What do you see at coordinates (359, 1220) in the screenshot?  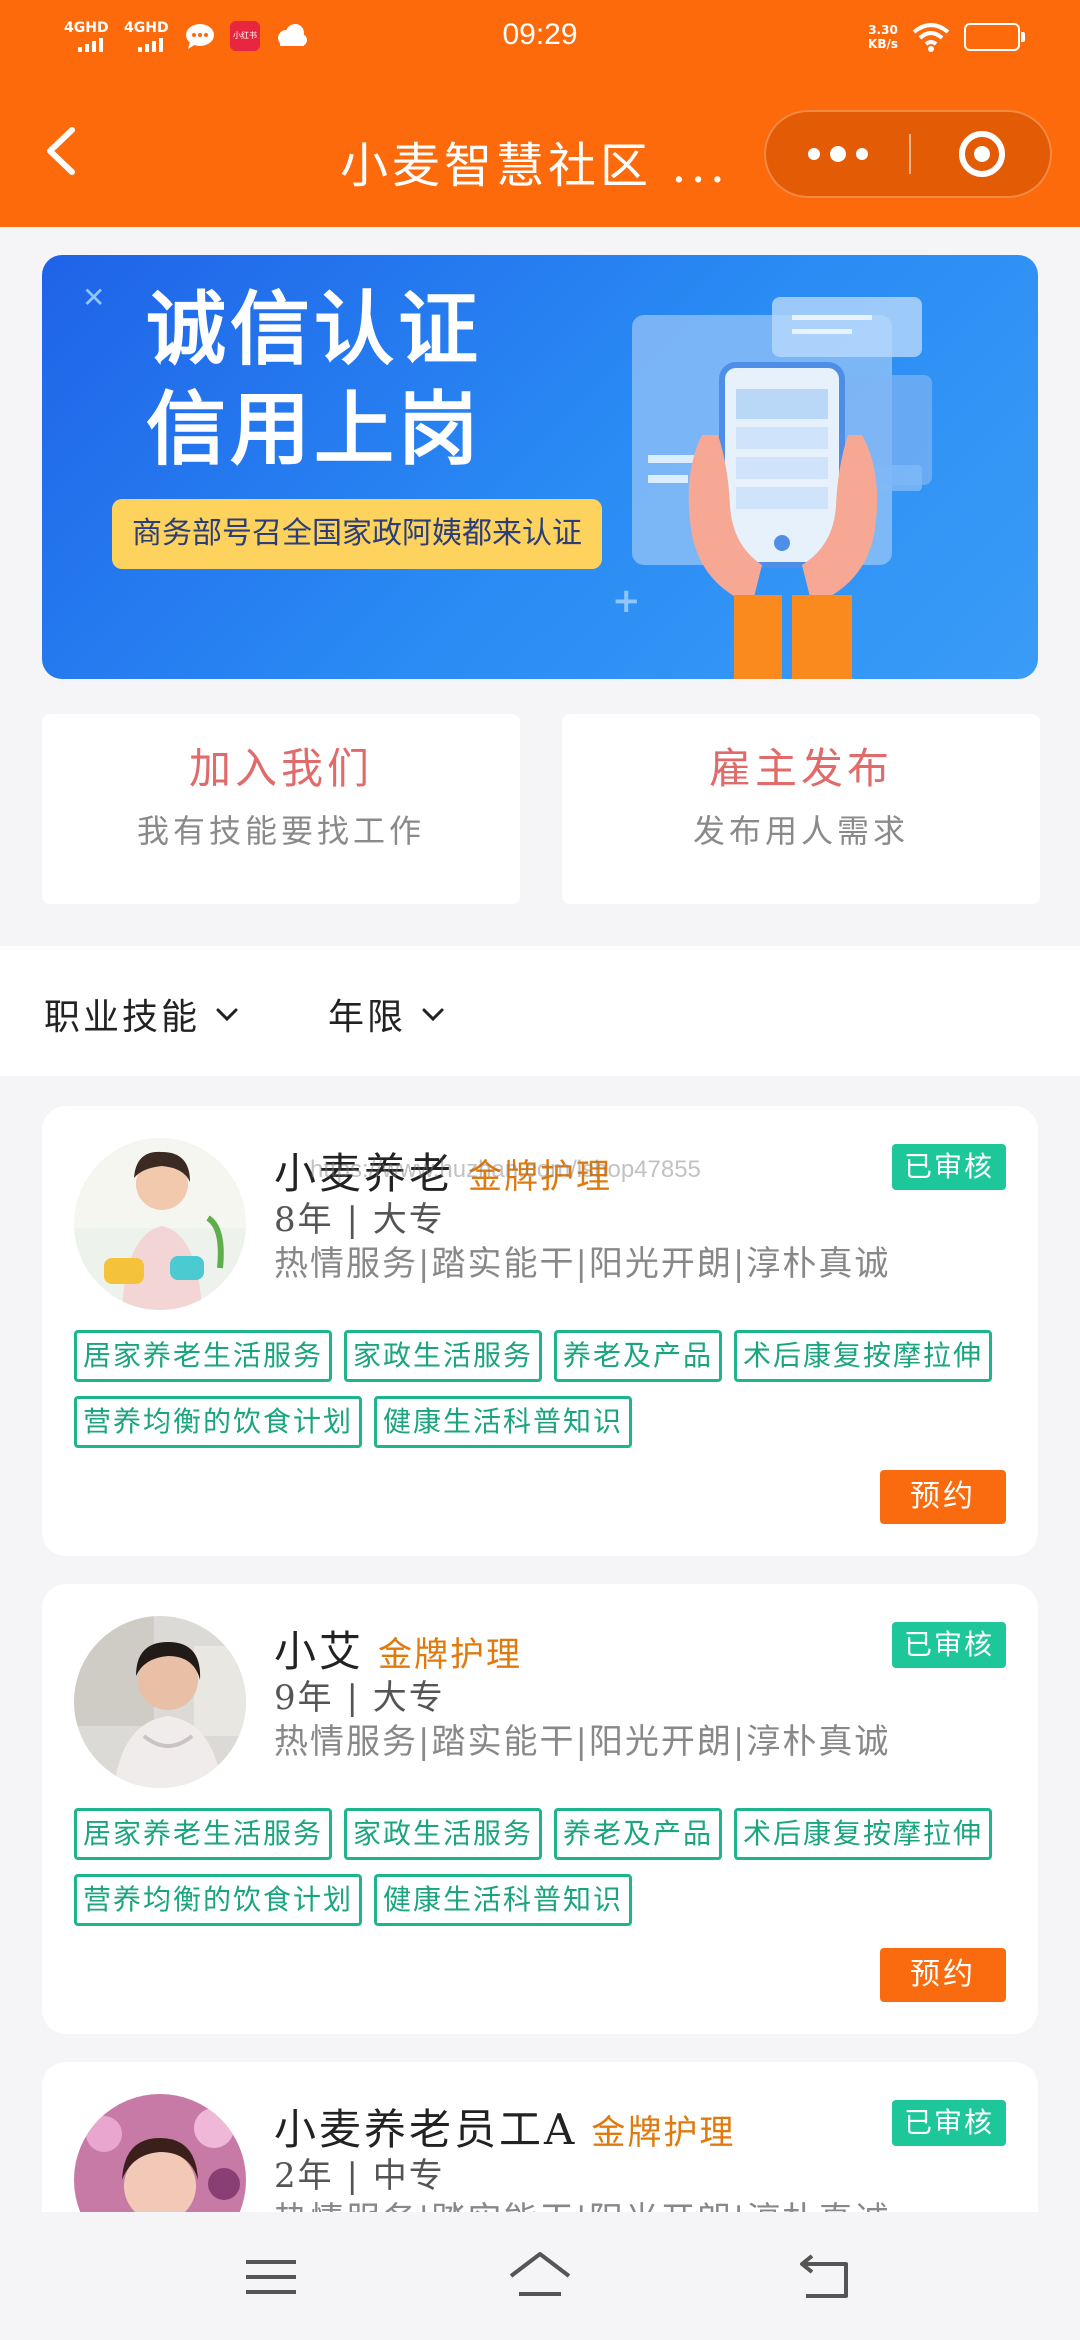 I see `worker-experience: 8年 | 大专` at bounding box center [359, 1220].